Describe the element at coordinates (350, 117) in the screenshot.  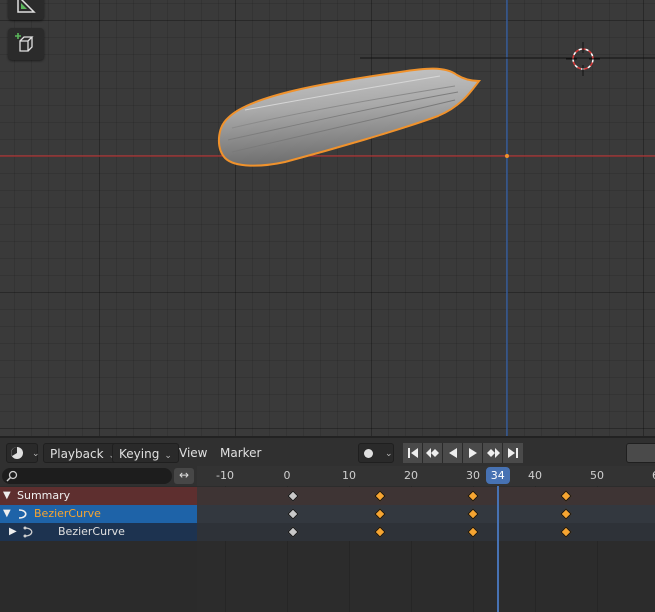
I see `bezier-curve-object` at that location.